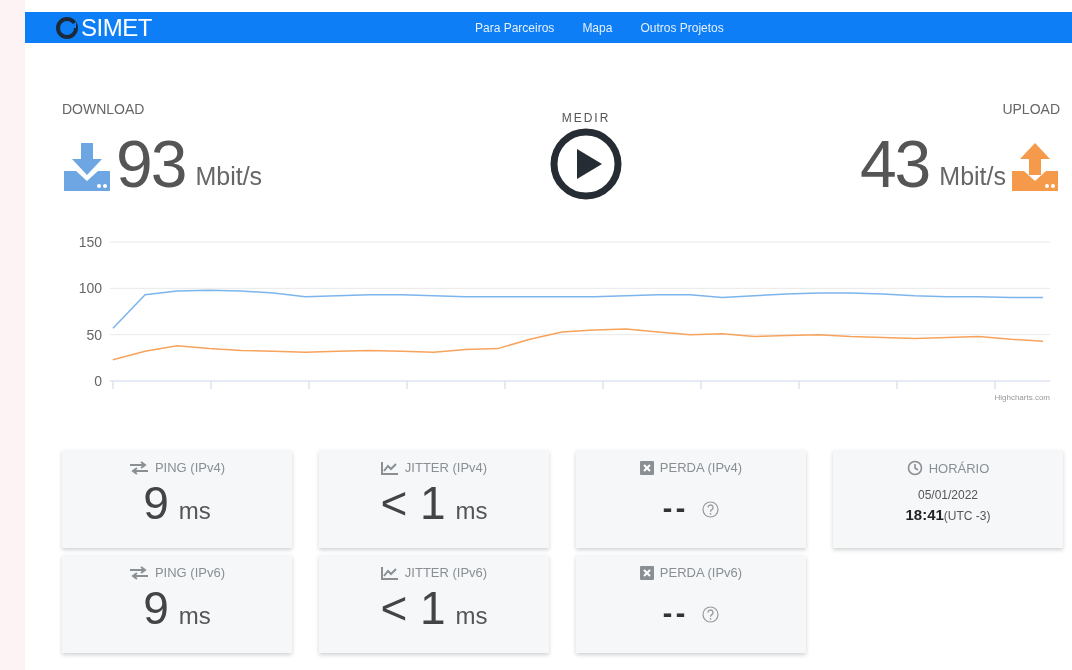 Image resolution: width=1072 pixels, height=670 pixels. I want to click on nav-link: Mapa, so click(597, 27).